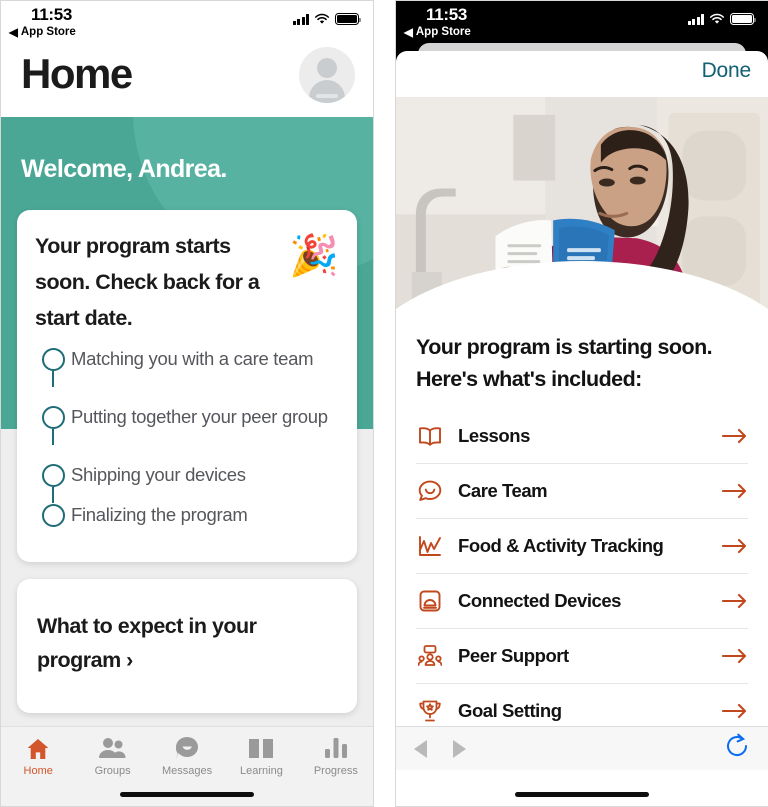 The image size is (768, 807). What do you see at coordinates (335, 771) in the screenshot?
I see `tab-progress-label: Progress` at bounding box center [335, 771].